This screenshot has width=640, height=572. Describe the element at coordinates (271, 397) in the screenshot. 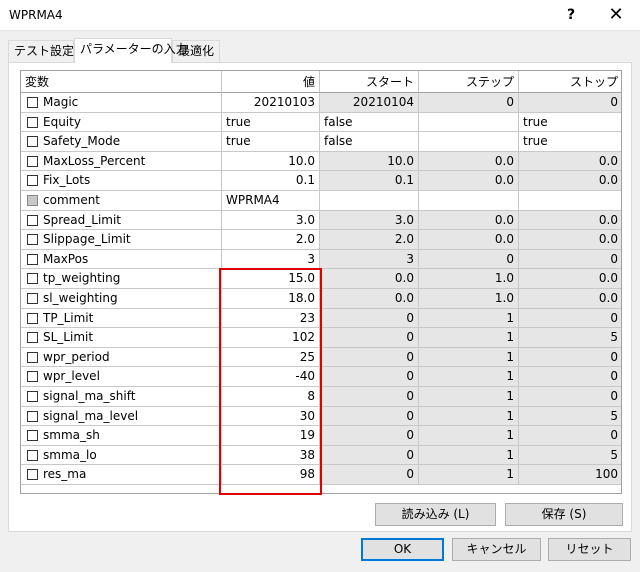

I see `value-cell: 8` at that location.